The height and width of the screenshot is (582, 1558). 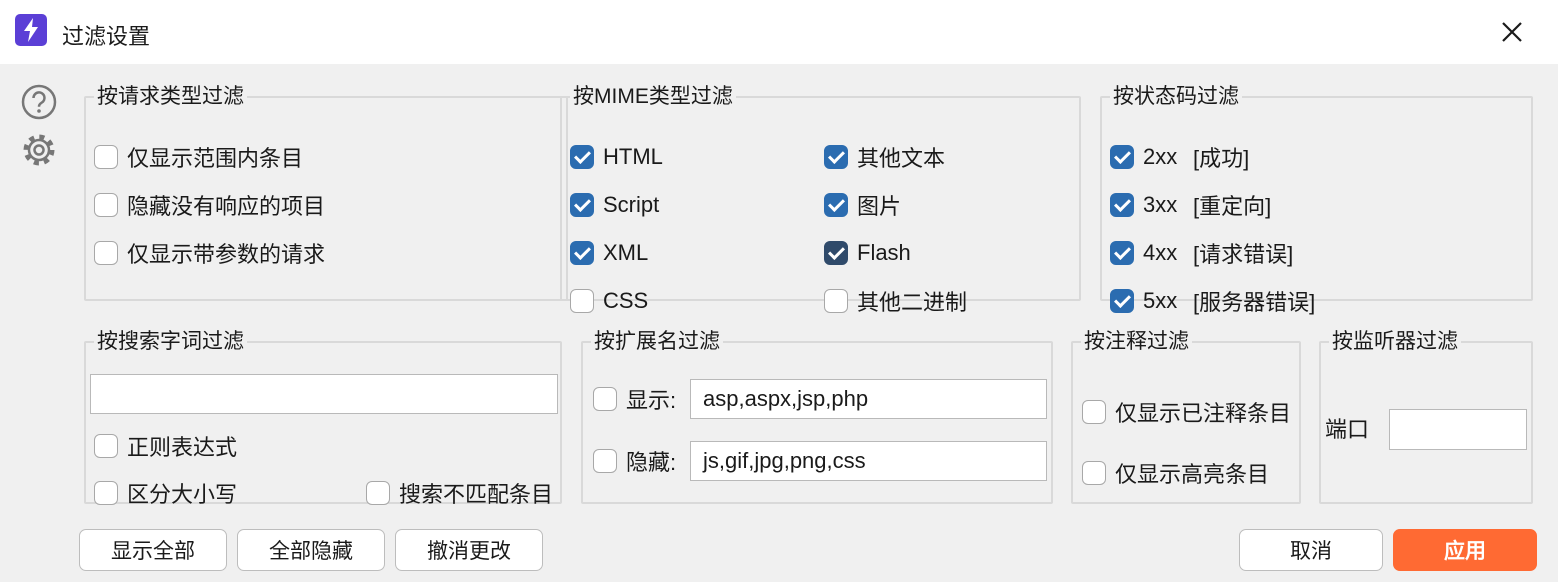 I want to click on highlighted-only-checkbox, so click(x=1094, y=473).